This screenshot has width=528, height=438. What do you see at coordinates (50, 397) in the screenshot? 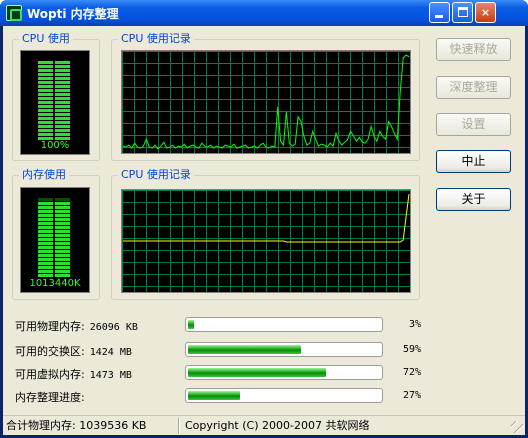
I see `cleanup-progress-label: 内存整理进度:` at bounding box center [50, 397].